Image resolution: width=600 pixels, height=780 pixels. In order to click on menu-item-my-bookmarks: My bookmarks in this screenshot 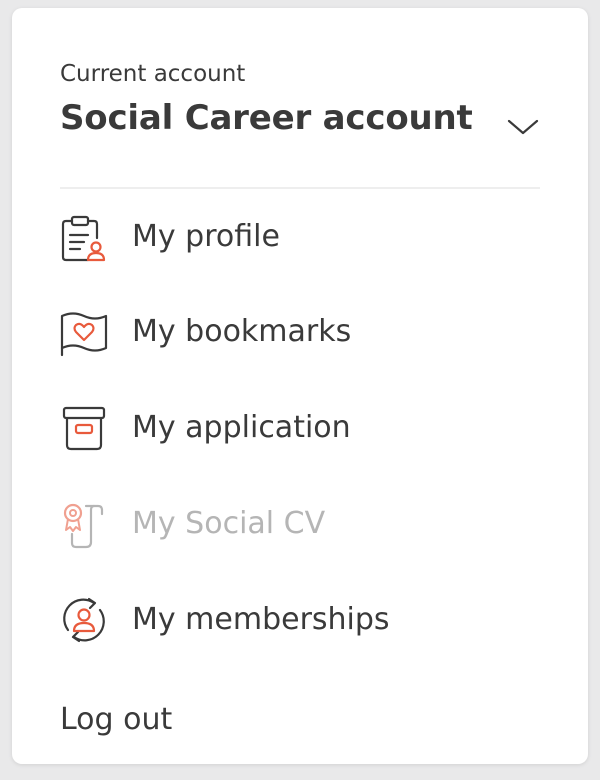, I will do `click(296, 332)`.